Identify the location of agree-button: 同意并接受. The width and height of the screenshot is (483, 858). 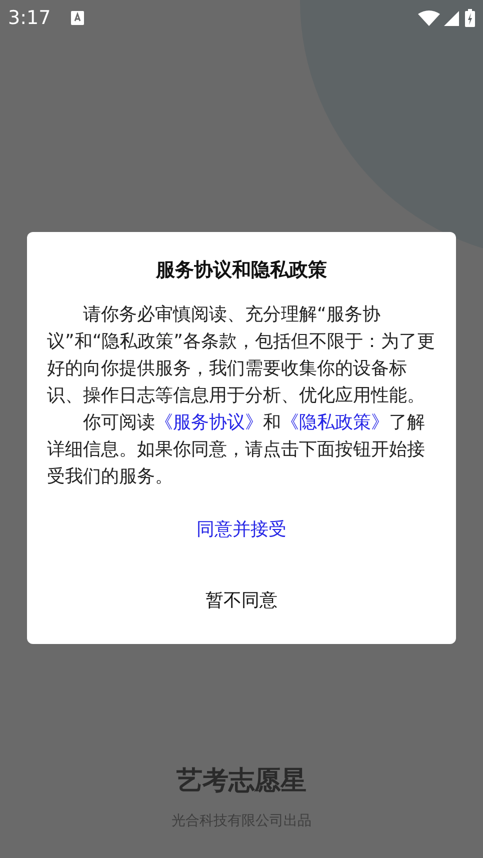
(241, 529).